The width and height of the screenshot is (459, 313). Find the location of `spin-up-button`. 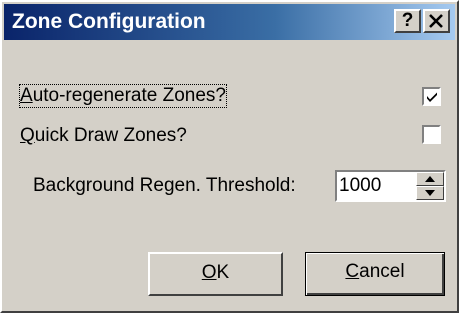

spin-up-button is located at coordinates (430, 179).